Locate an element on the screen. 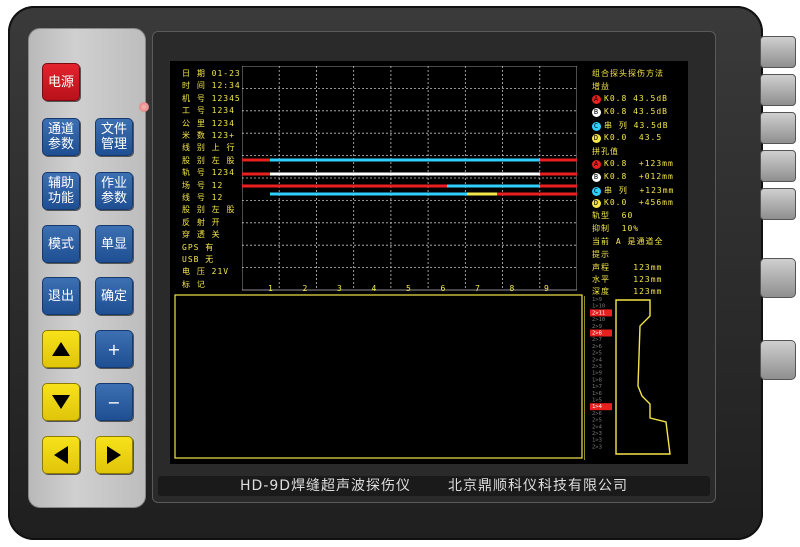 The height and width of the screenshot is (547, 800). down-arrow-icon is located at coordinates (61, 402).